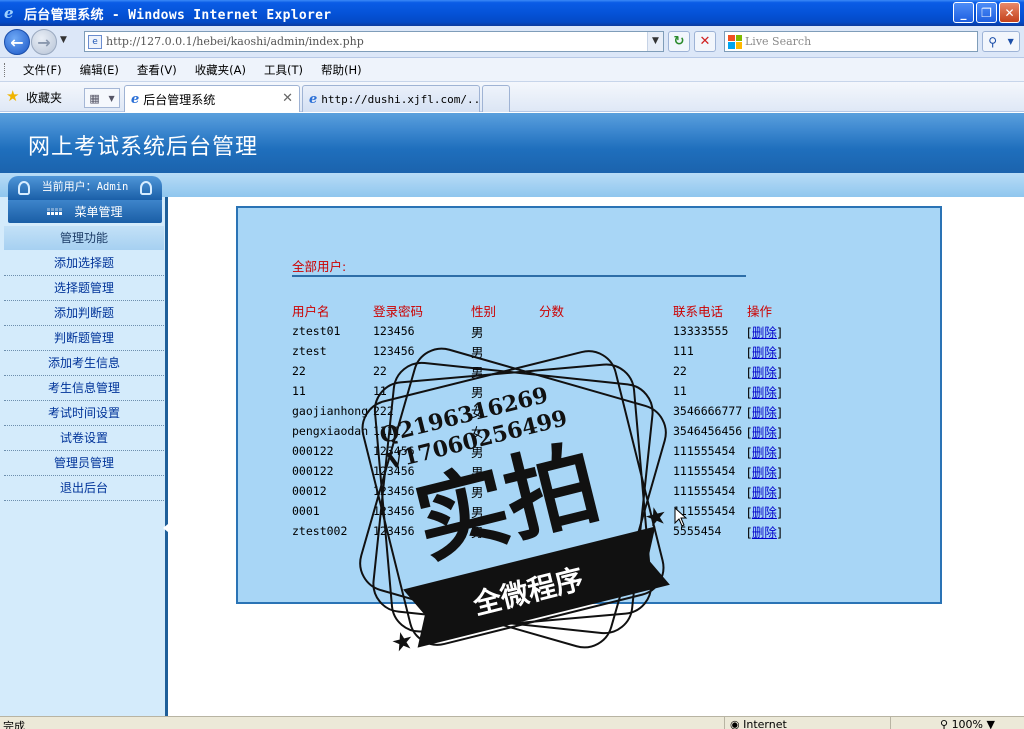 The width and height of the screenshot is (1024, 729). I want to click on maximize-button: ❐, so click(986, 12).